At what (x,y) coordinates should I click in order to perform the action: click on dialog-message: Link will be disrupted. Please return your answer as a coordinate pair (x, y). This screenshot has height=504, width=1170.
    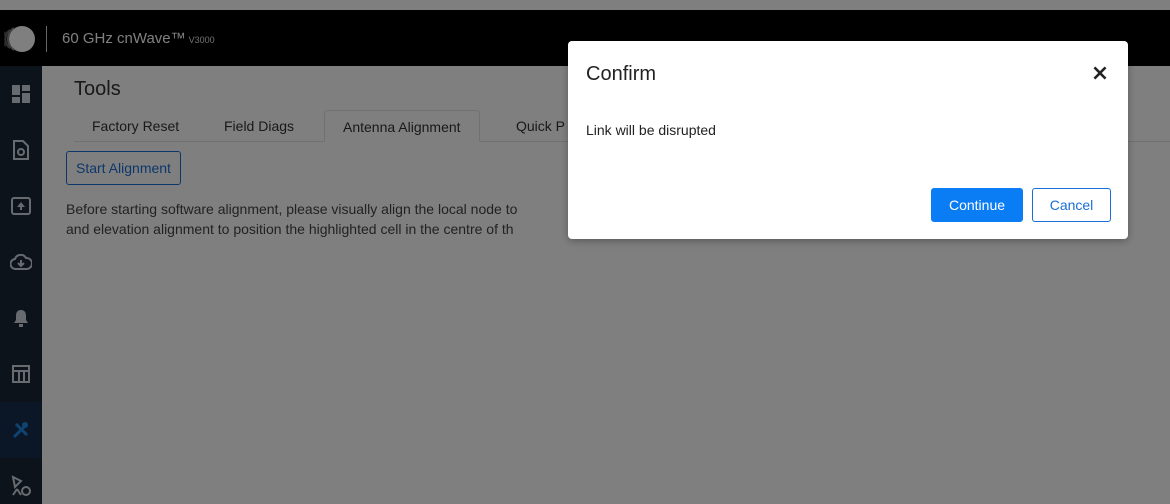
    Looking at the image, I should click on (651, 130).